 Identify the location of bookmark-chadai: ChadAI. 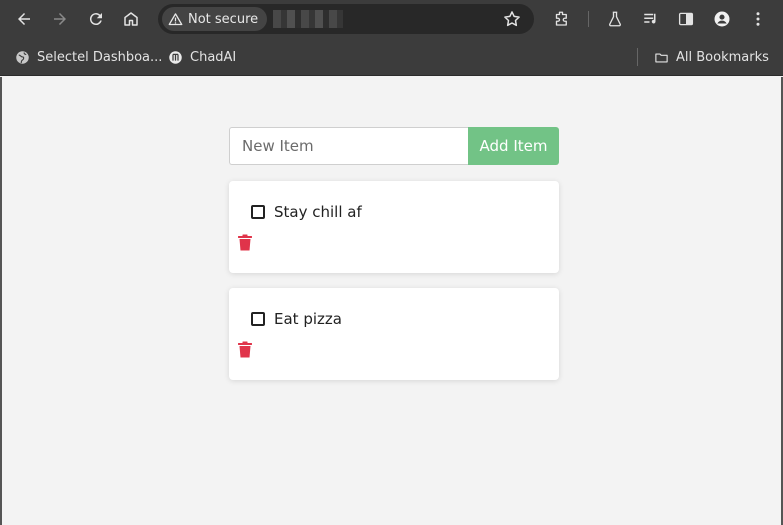
(202, 57).